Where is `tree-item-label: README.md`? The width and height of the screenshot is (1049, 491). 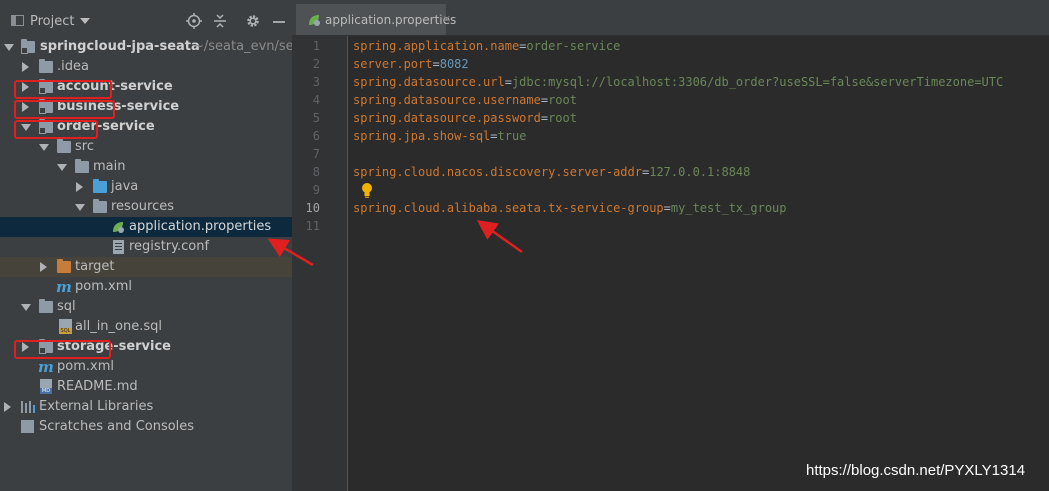 tree-item-label: README.md is located at coordinates (97, 386).